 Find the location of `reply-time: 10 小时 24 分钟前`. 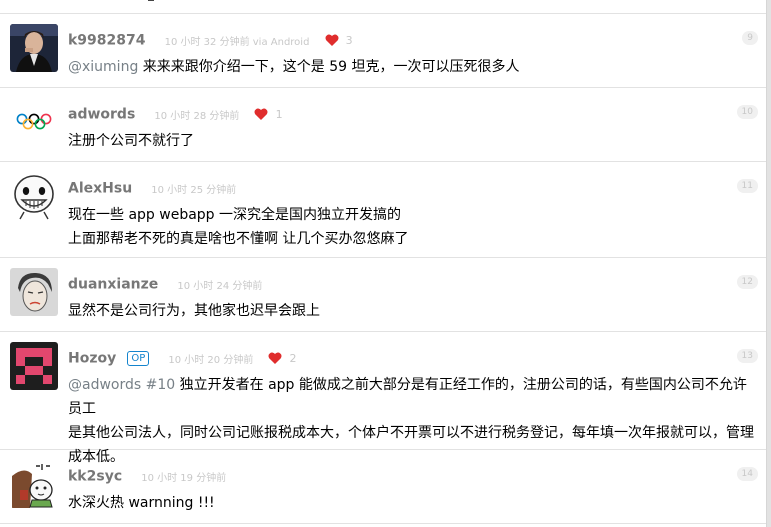

reply-time: 10 小时 24 分钟前 is located at coordinates (220, 286).